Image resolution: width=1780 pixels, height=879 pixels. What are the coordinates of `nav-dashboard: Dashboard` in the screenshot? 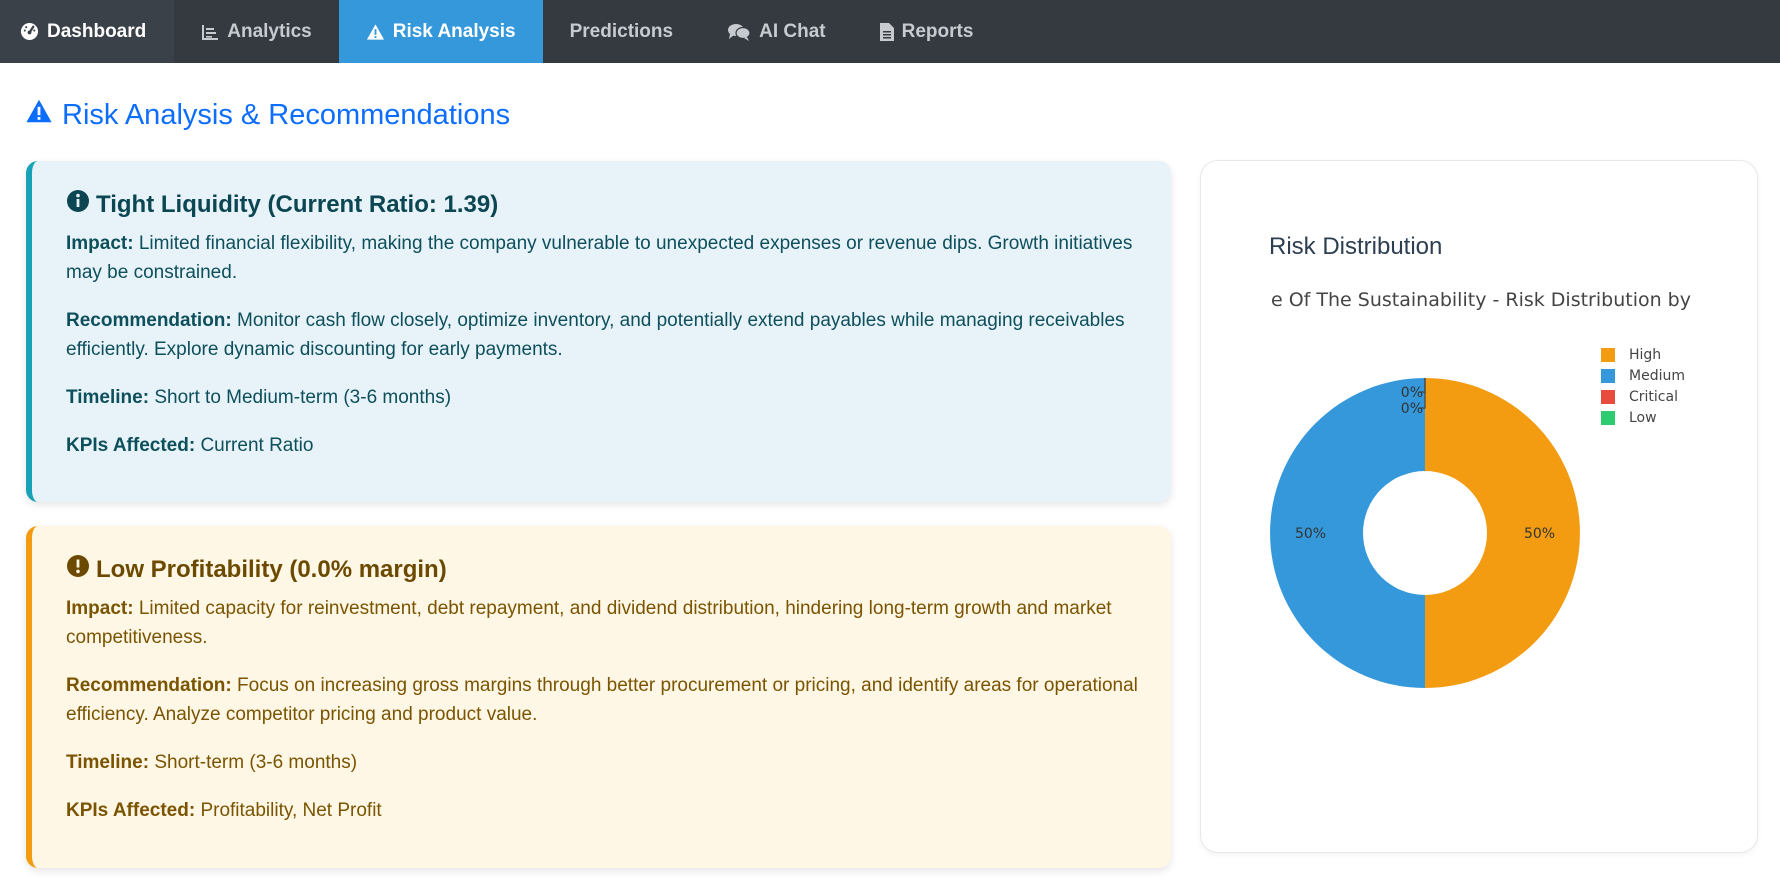 It's located at (87, 31).